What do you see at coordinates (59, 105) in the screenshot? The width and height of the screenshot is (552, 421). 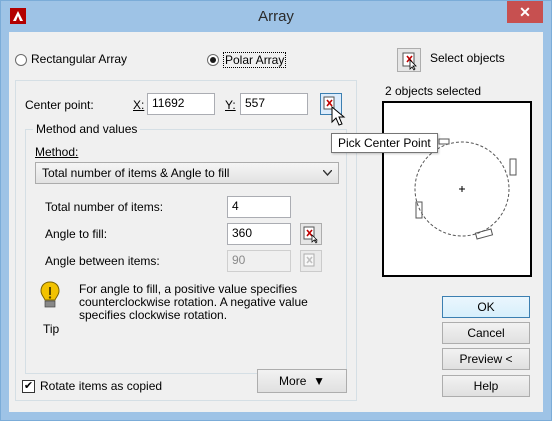 I see `center-point-label: Center point:` at bounding box center [59, 105].